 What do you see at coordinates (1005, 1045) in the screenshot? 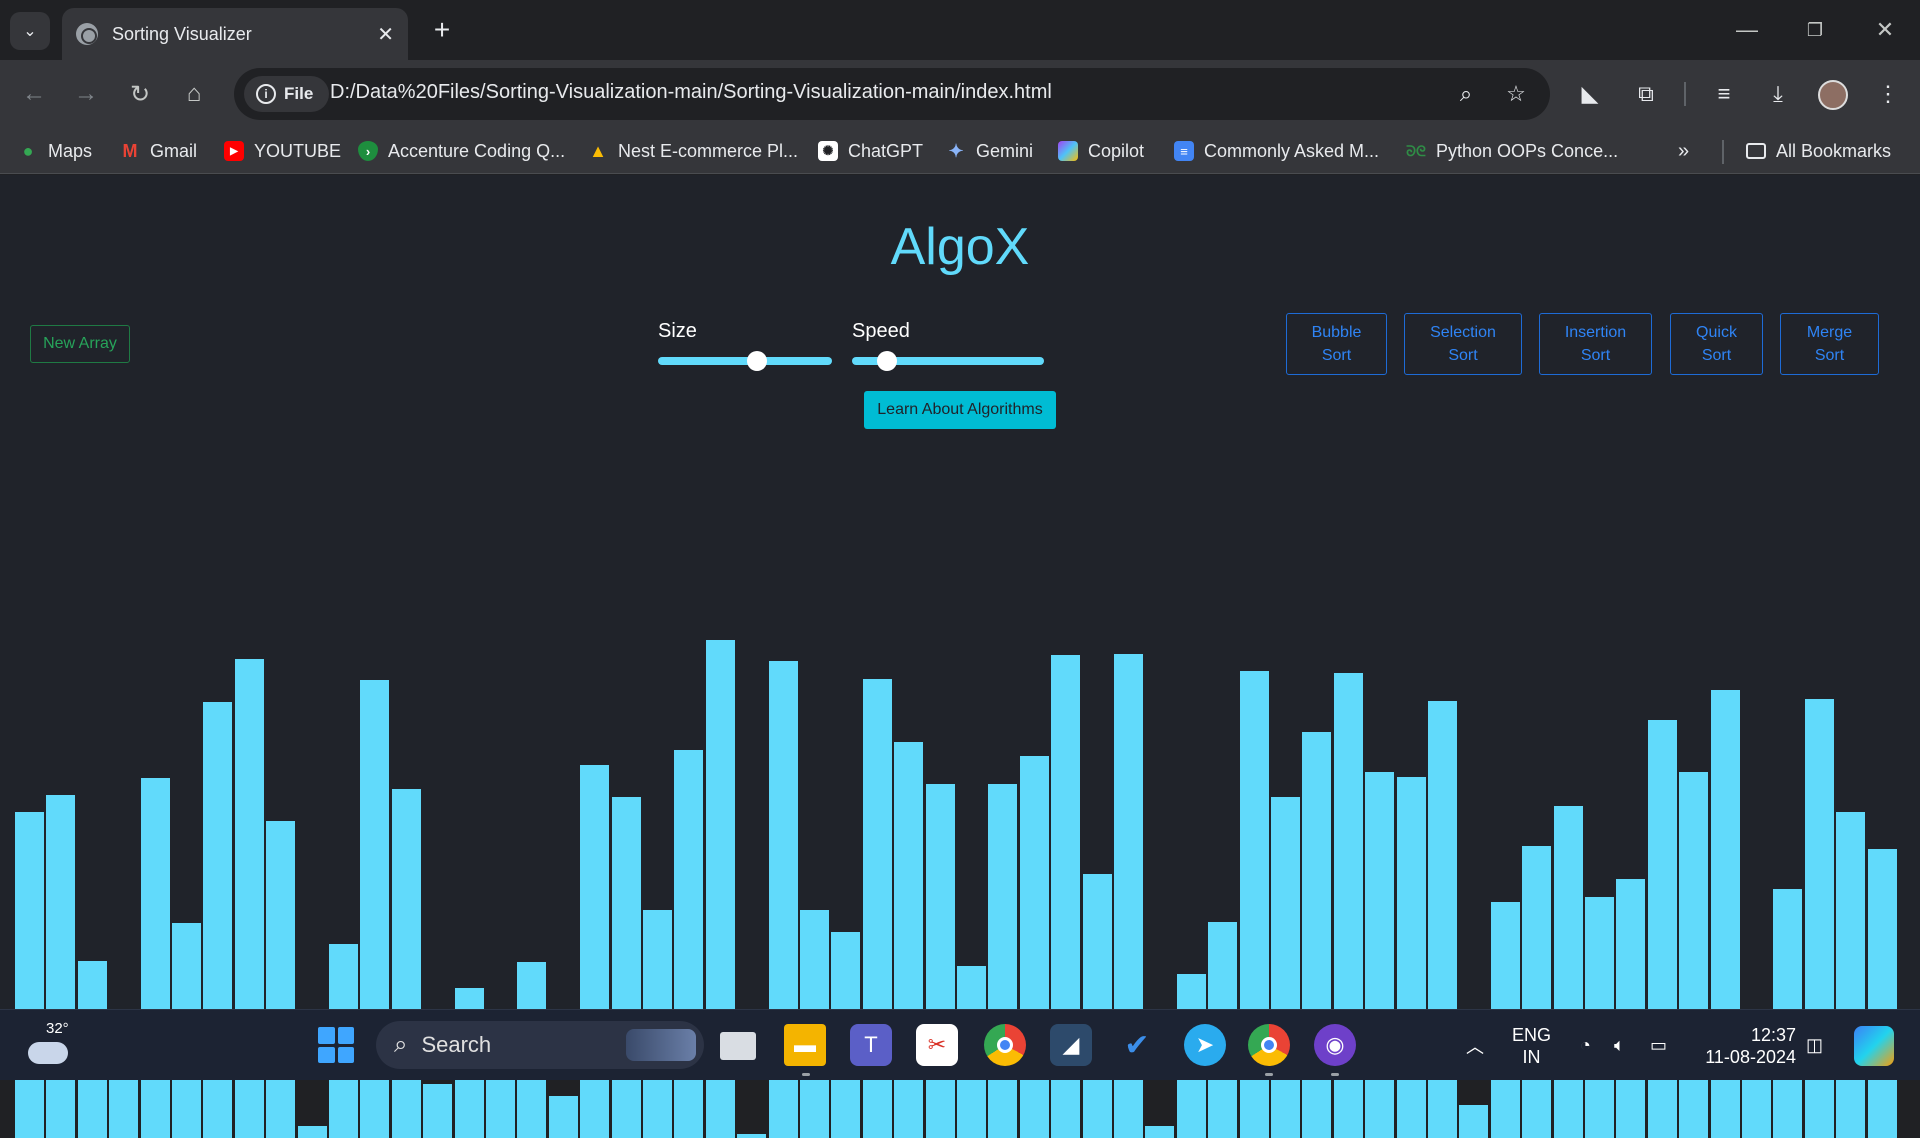
I see `chrome-icon` at bounding box center [1005, 1045].